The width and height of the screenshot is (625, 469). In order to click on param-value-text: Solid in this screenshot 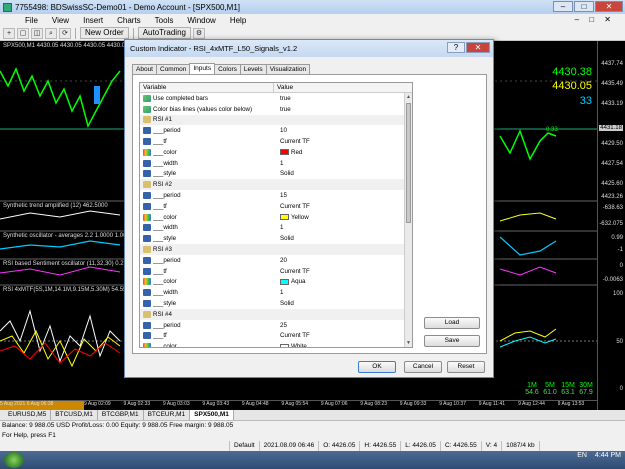, I will do `click(287, 239)`.